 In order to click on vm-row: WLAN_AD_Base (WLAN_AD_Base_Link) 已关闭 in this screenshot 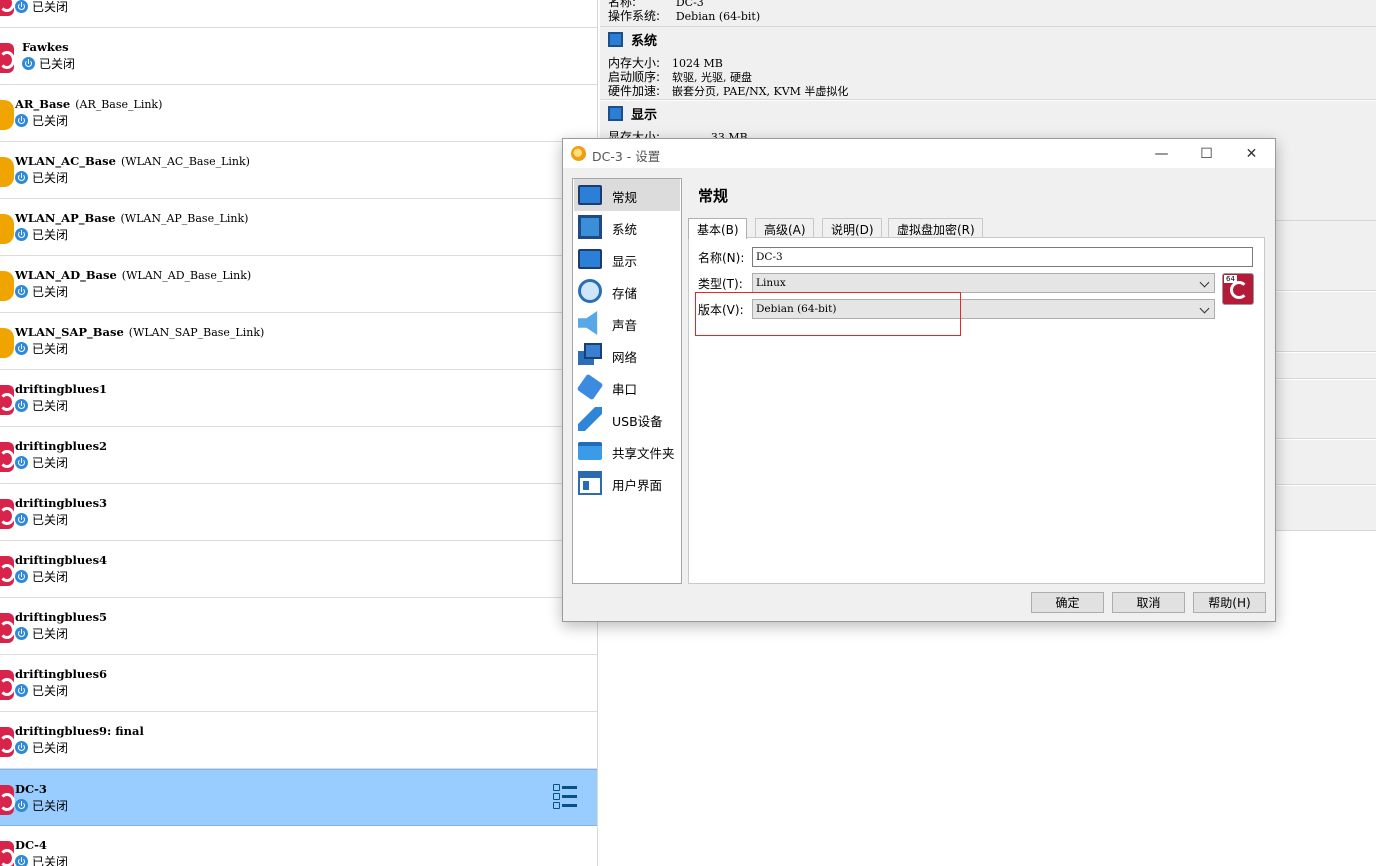, I will do `click(298, 284)`.